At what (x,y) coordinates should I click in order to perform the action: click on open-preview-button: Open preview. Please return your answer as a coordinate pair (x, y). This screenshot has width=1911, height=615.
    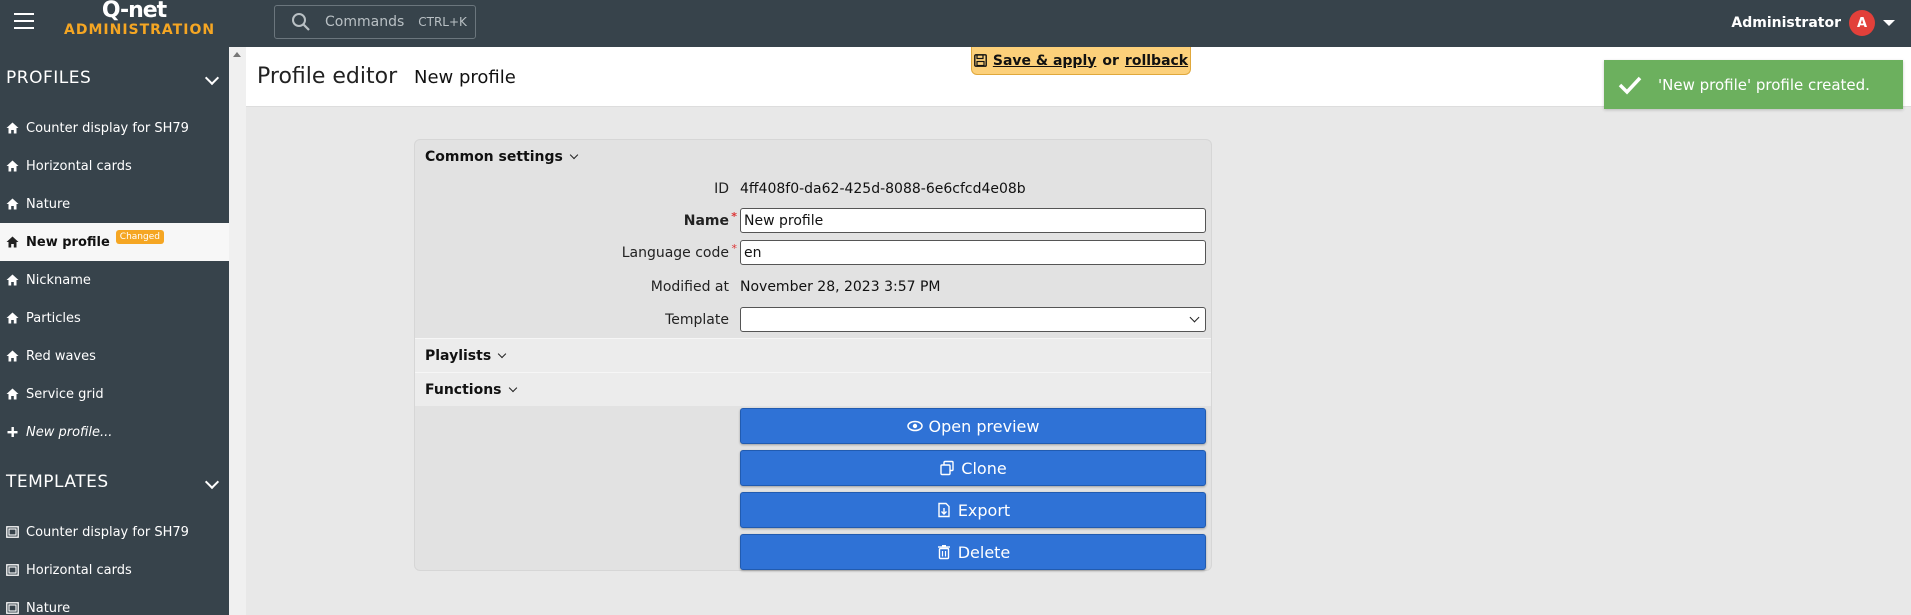
    Looking at the image, I should click on (973, 426).